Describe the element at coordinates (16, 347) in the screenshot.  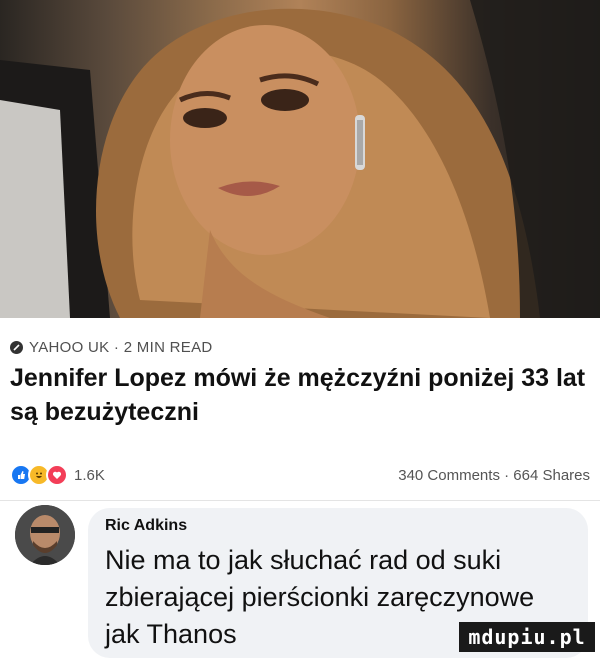
I see `globe-icon` at that location.